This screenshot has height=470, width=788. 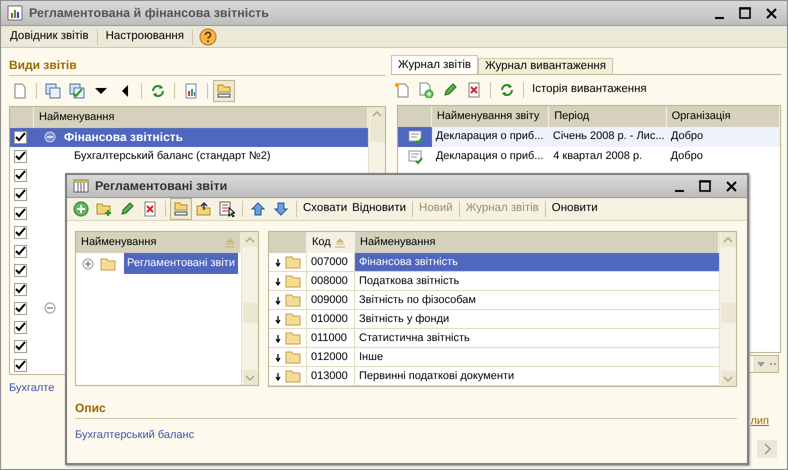 I want to click on tab: Журнал вивантаження, so click(x=546, y=66).